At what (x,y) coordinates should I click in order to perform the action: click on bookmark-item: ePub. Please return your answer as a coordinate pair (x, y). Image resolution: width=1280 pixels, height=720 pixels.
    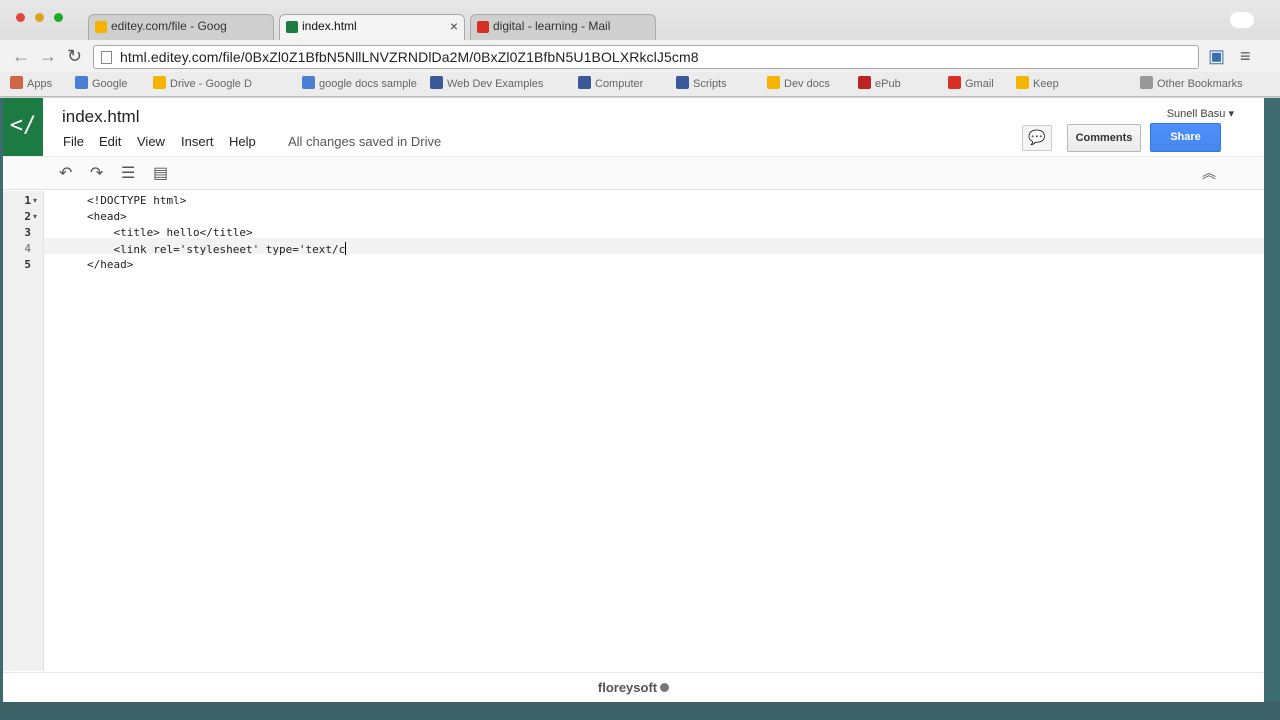
    Looking at the image, I should click on (879, 83).